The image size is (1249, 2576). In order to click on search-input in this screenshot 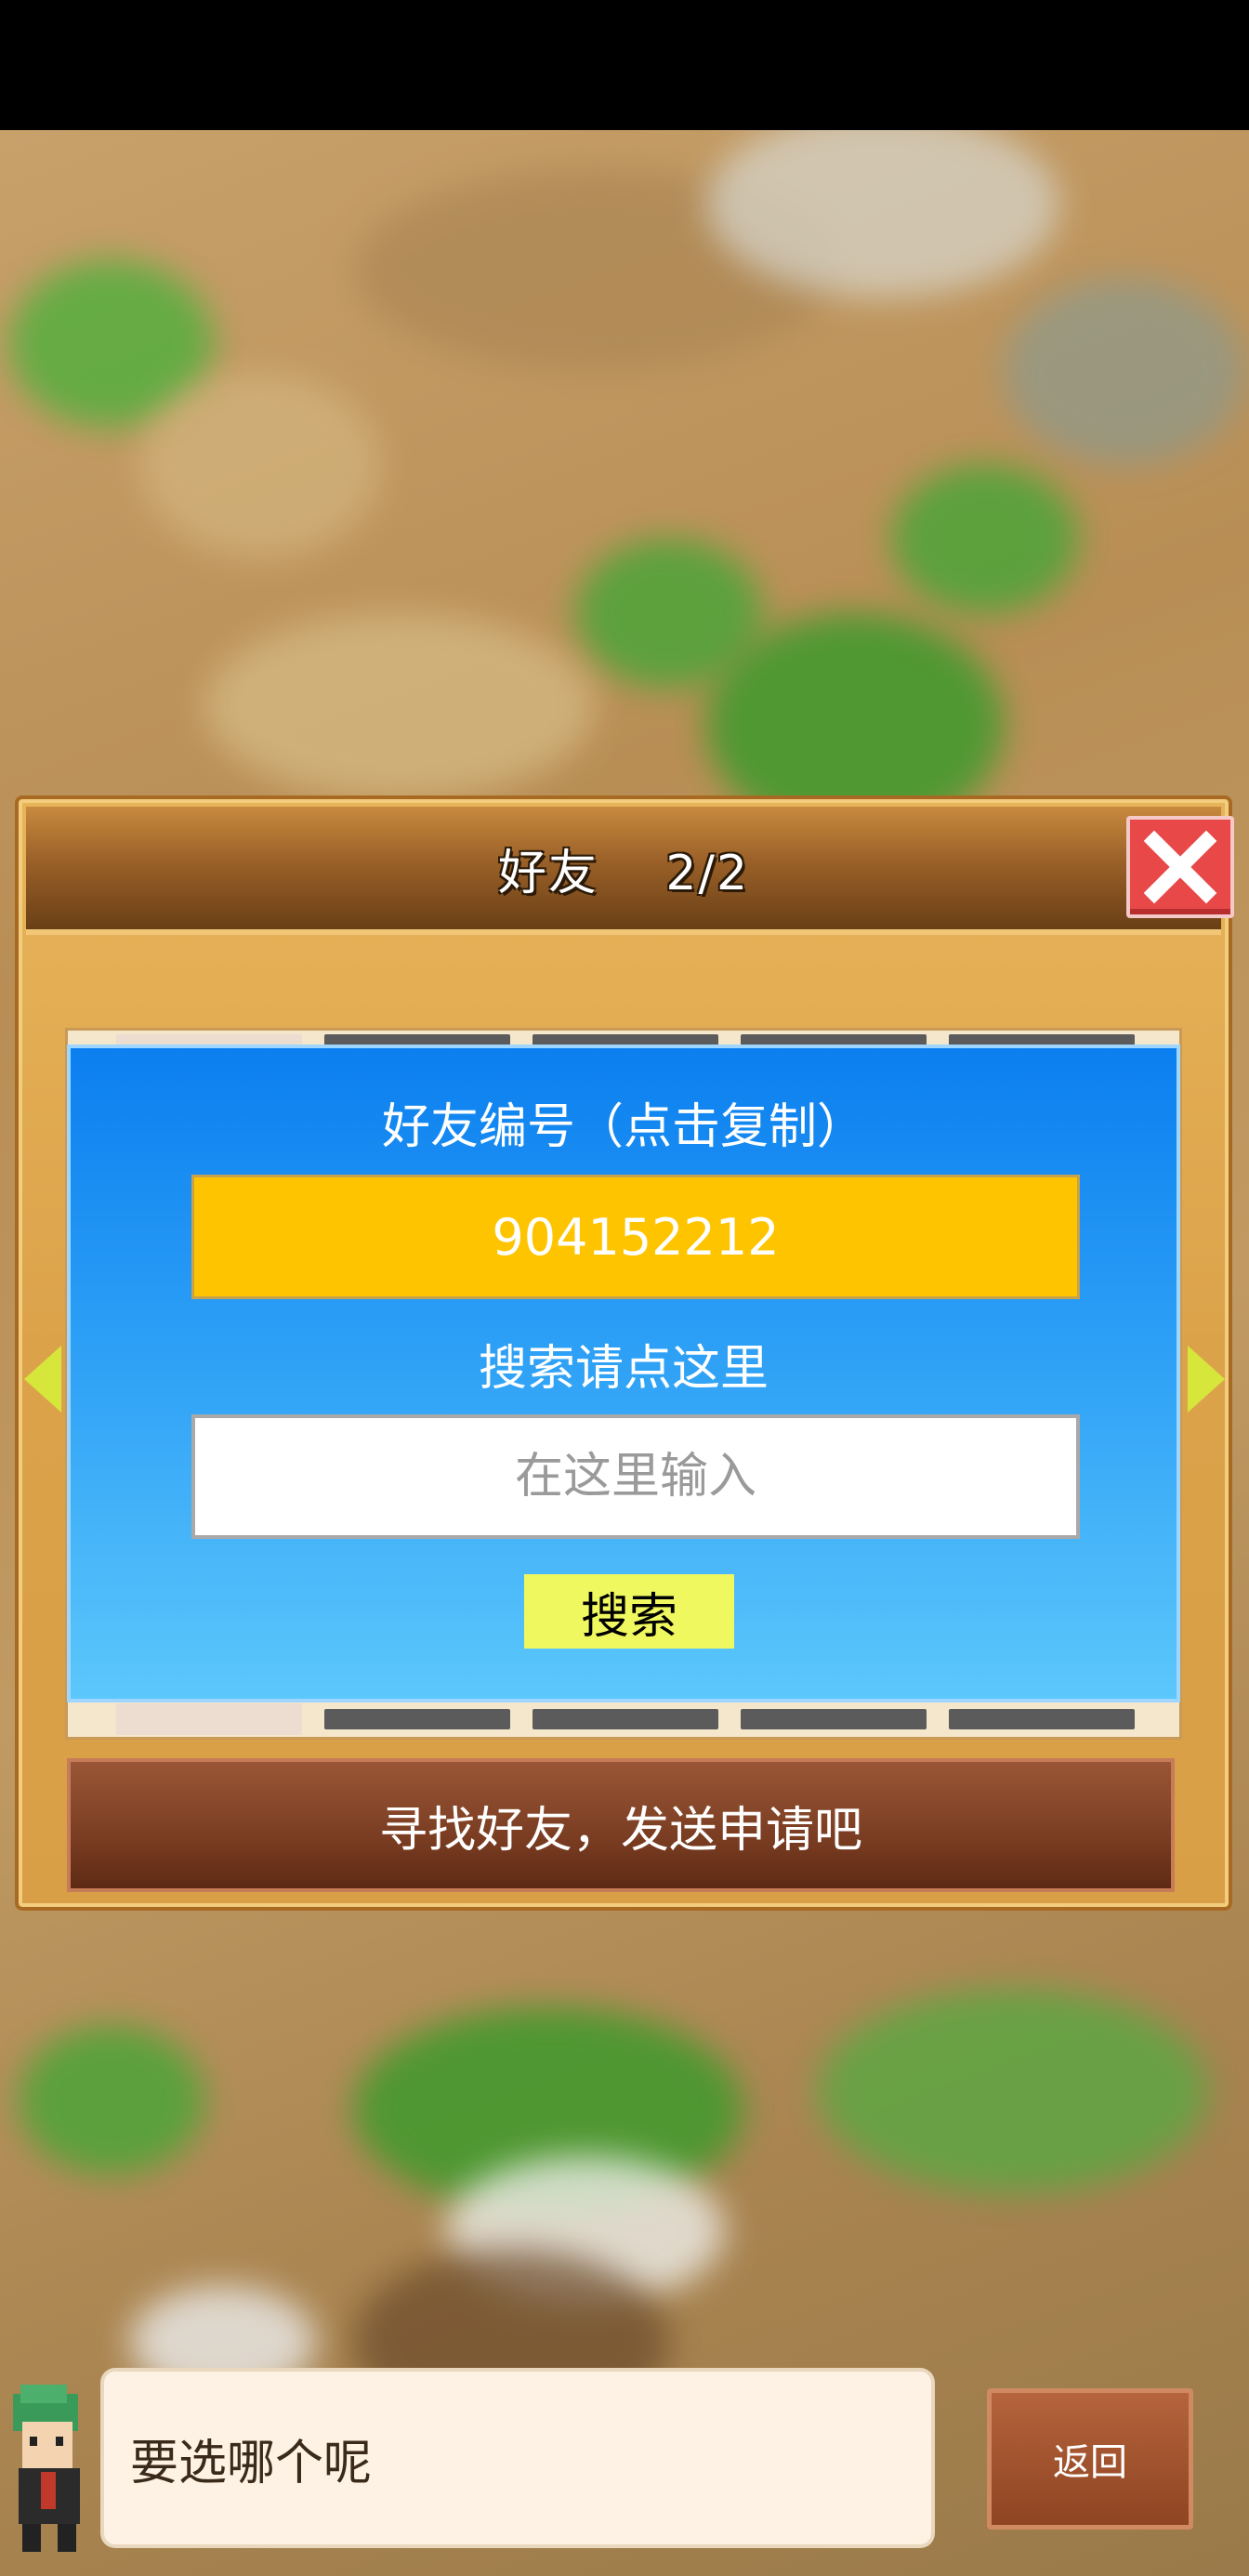, I will do `click(635, 1476)`.